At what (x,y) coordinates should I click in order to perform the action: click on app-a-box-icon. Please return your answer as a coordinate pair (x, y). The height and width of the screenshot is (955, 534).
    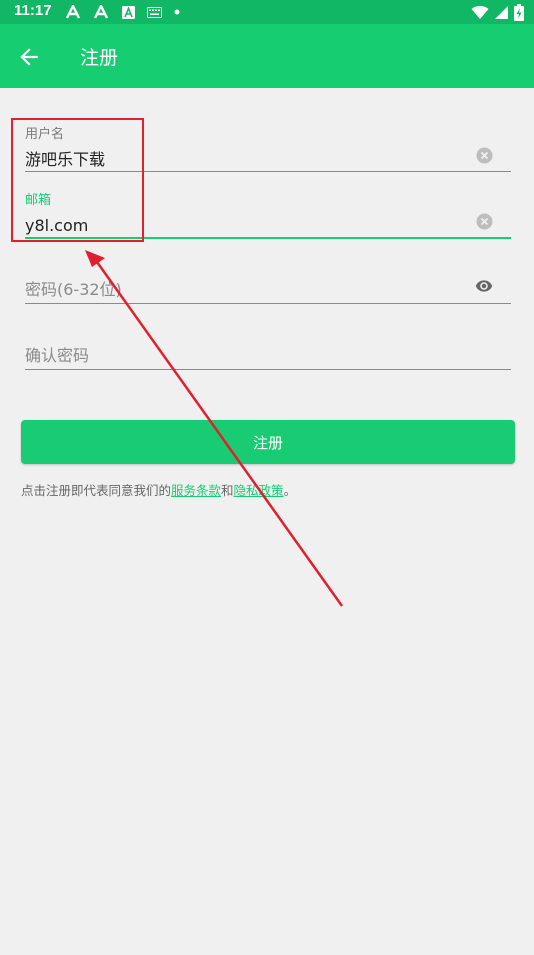
    Looking at the image, I should click on (128, 12).